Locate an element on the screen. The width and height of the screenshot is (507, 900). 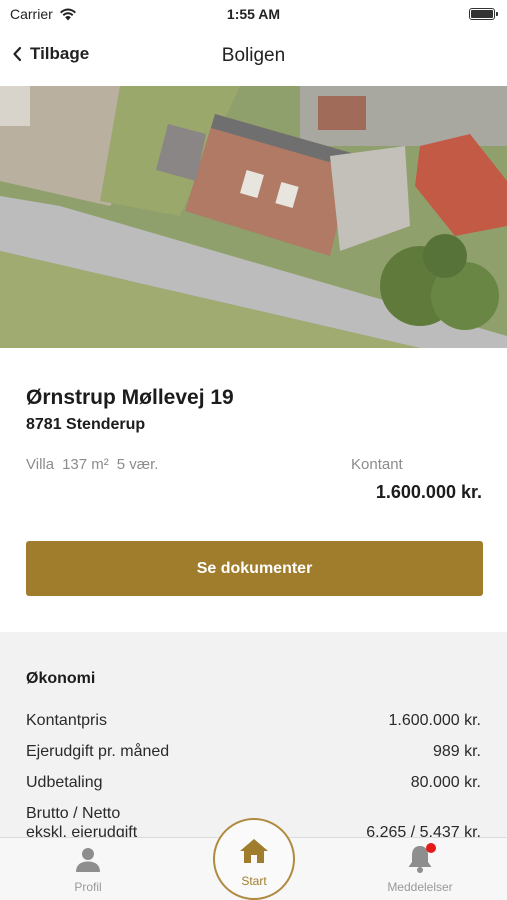
tab-profile-label: Profil is located at coordinates (88, 887).